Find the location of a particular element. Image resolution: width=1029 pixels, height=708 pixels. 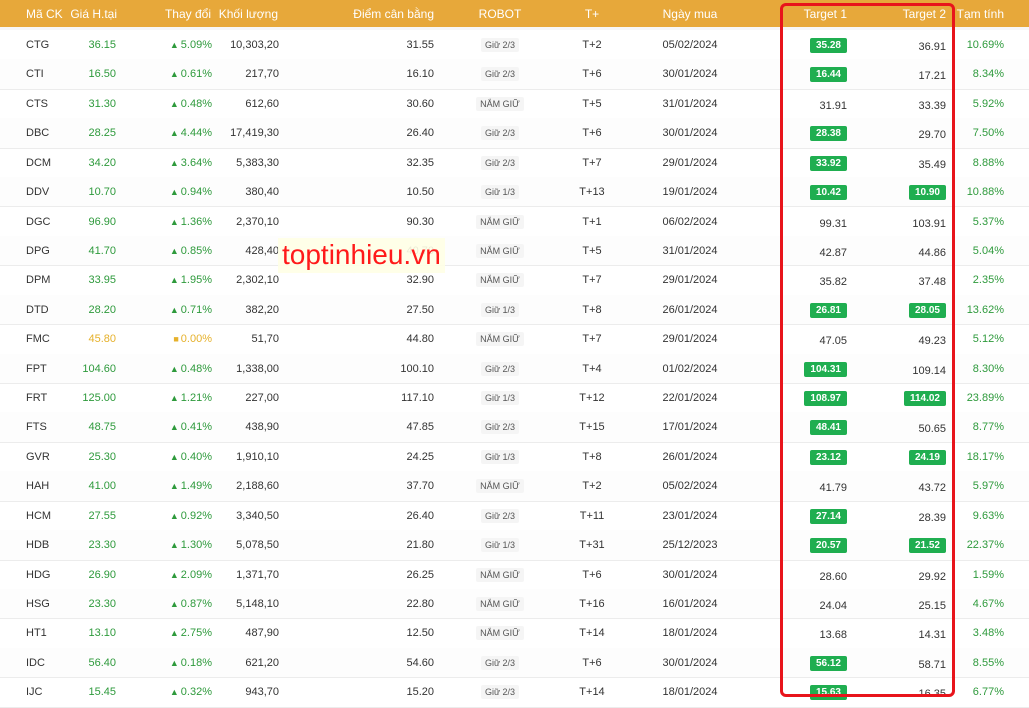

cell-symbol: HAH is located at coordinates (37, 486).